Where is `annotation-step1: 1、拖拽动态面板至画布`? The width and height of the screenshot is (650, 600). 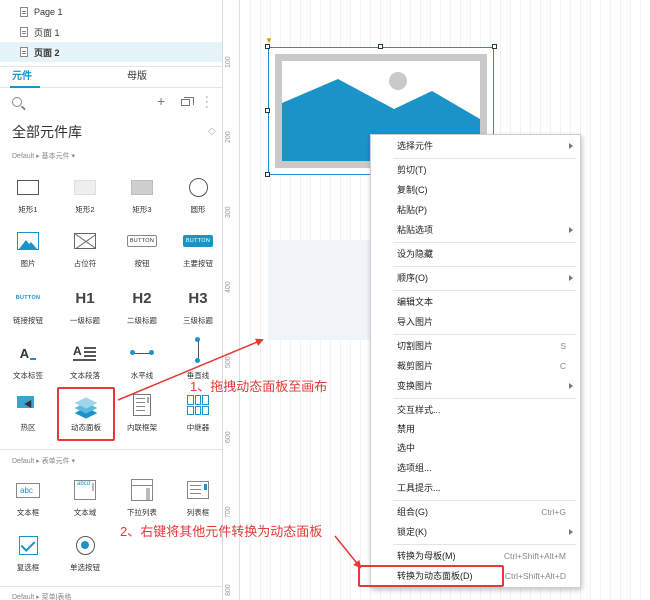
annotation-step1: 1、拖拽动态面板至画布 is located at coordinates (259, 386).